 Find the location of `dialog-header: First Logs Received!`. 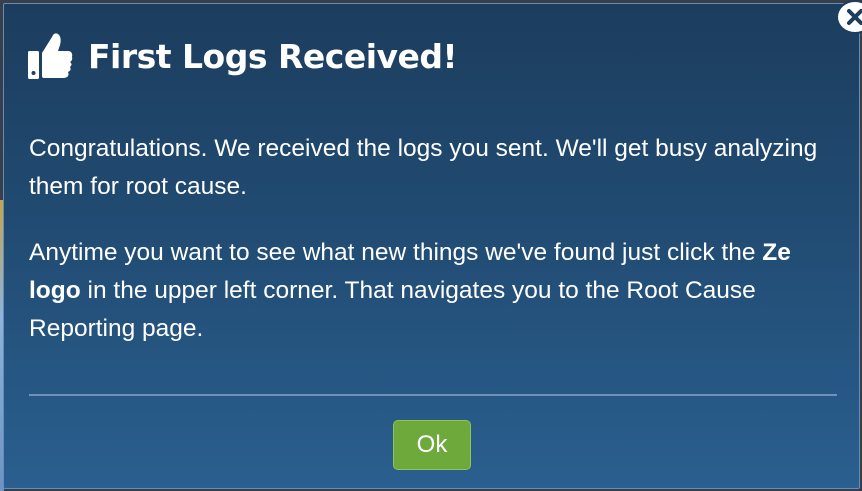

dialog-header: First Logs Received! is located at coordinates (242, 56).